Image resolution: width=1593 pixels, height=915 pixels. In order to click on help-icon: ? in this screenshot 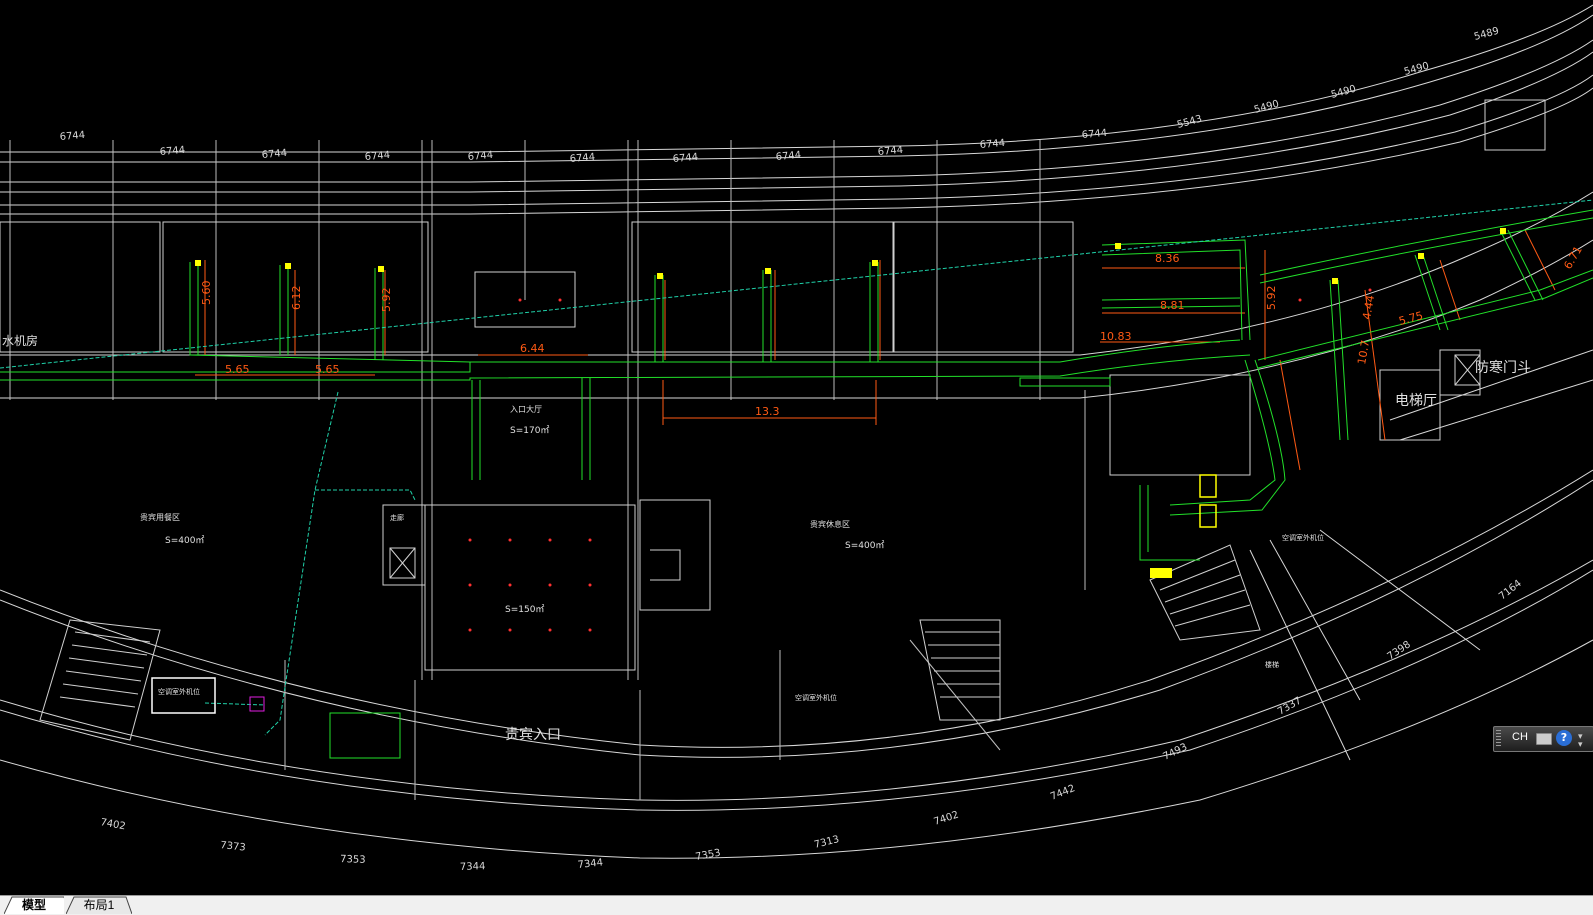, I will do `click(1564, 738)`.